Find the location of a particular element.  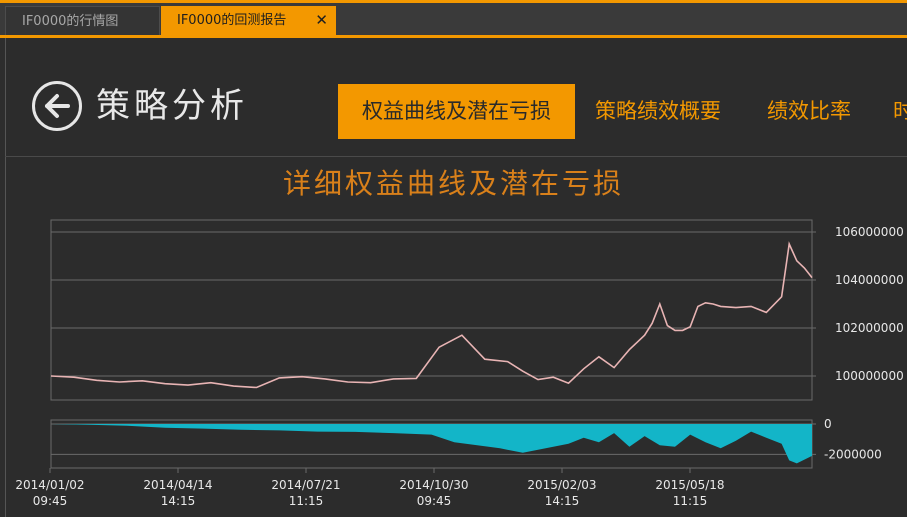

x-tick-date: 2014/10/30 is located at coordinates (433, 485).